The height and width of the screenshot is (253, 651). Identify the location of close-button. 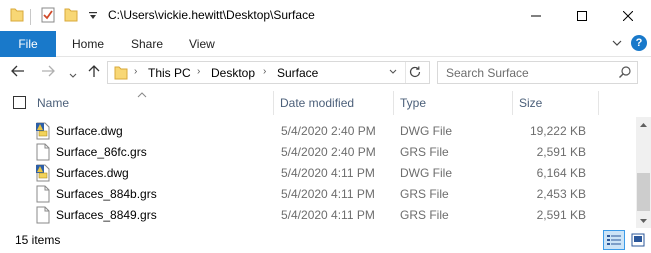
(628, 15).